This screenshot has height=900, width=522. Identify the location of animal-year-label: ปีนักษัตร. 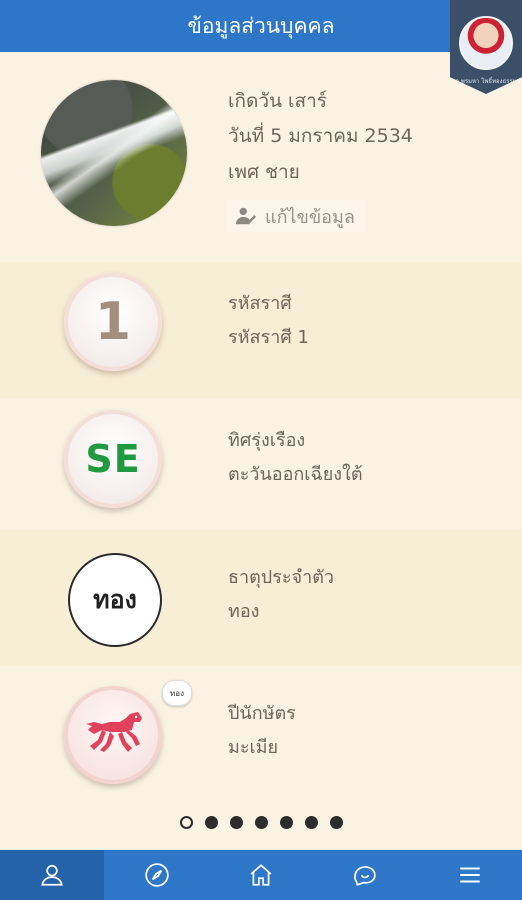
(262, 713).